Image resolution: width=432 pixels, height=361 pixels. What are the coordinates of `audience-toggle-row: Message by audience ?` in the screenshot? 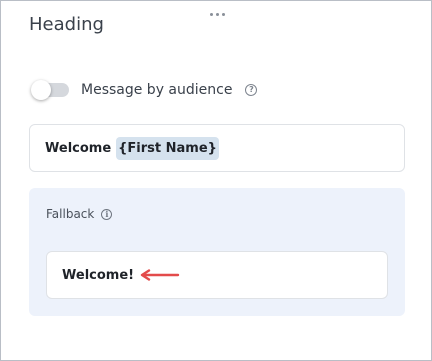 It's located at (144, 90).